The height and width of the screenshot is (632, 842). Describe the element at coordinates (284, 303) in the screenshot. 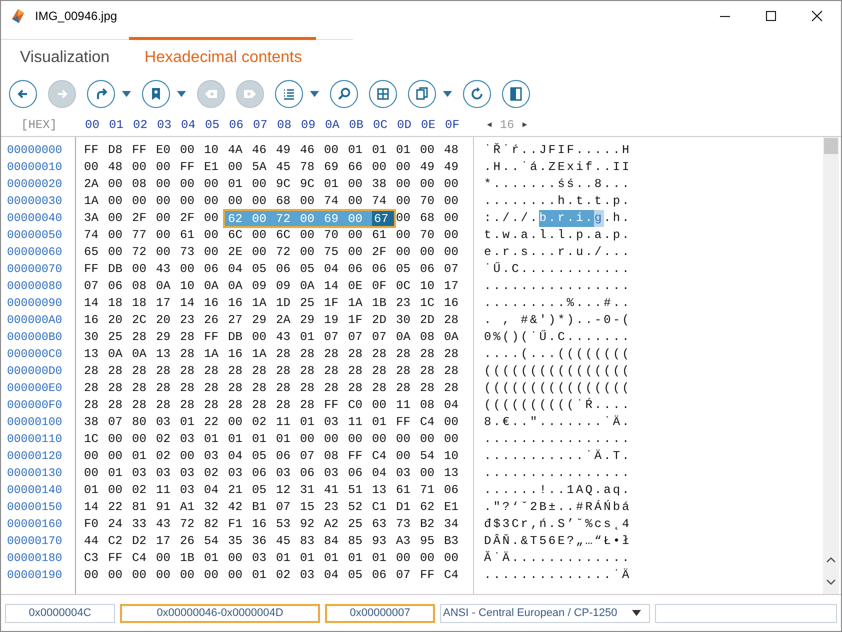

I see `hex-byte: 1D` at that location.